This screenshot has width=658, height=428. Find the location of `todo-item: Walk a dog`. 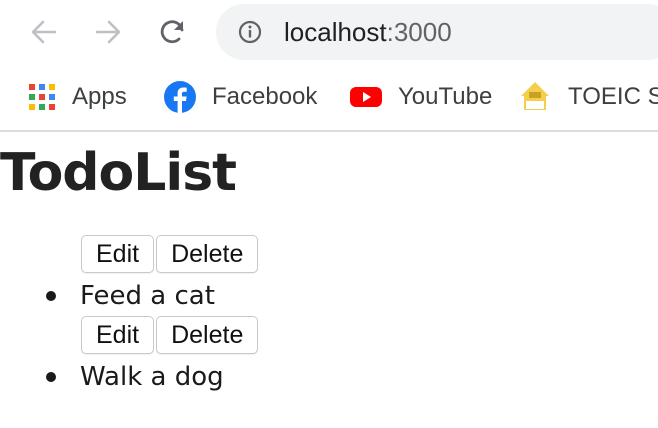

todo-item: Walk a dog is located at coordinates (135, 377).